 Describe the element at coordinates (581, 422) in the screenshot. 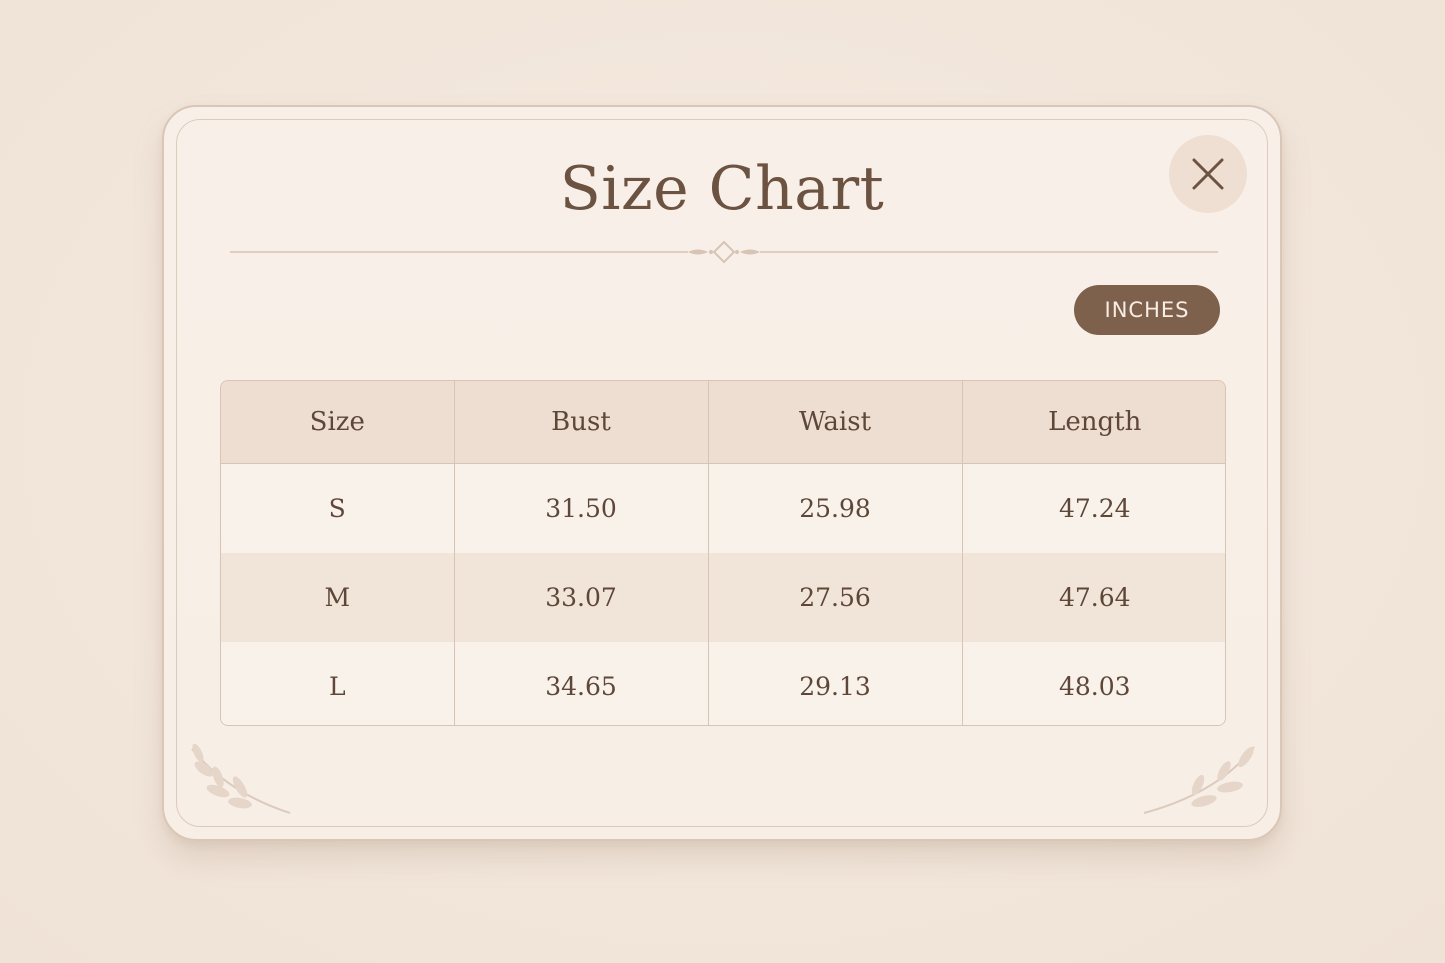

I see `column-header-bust: Bust` at that location.